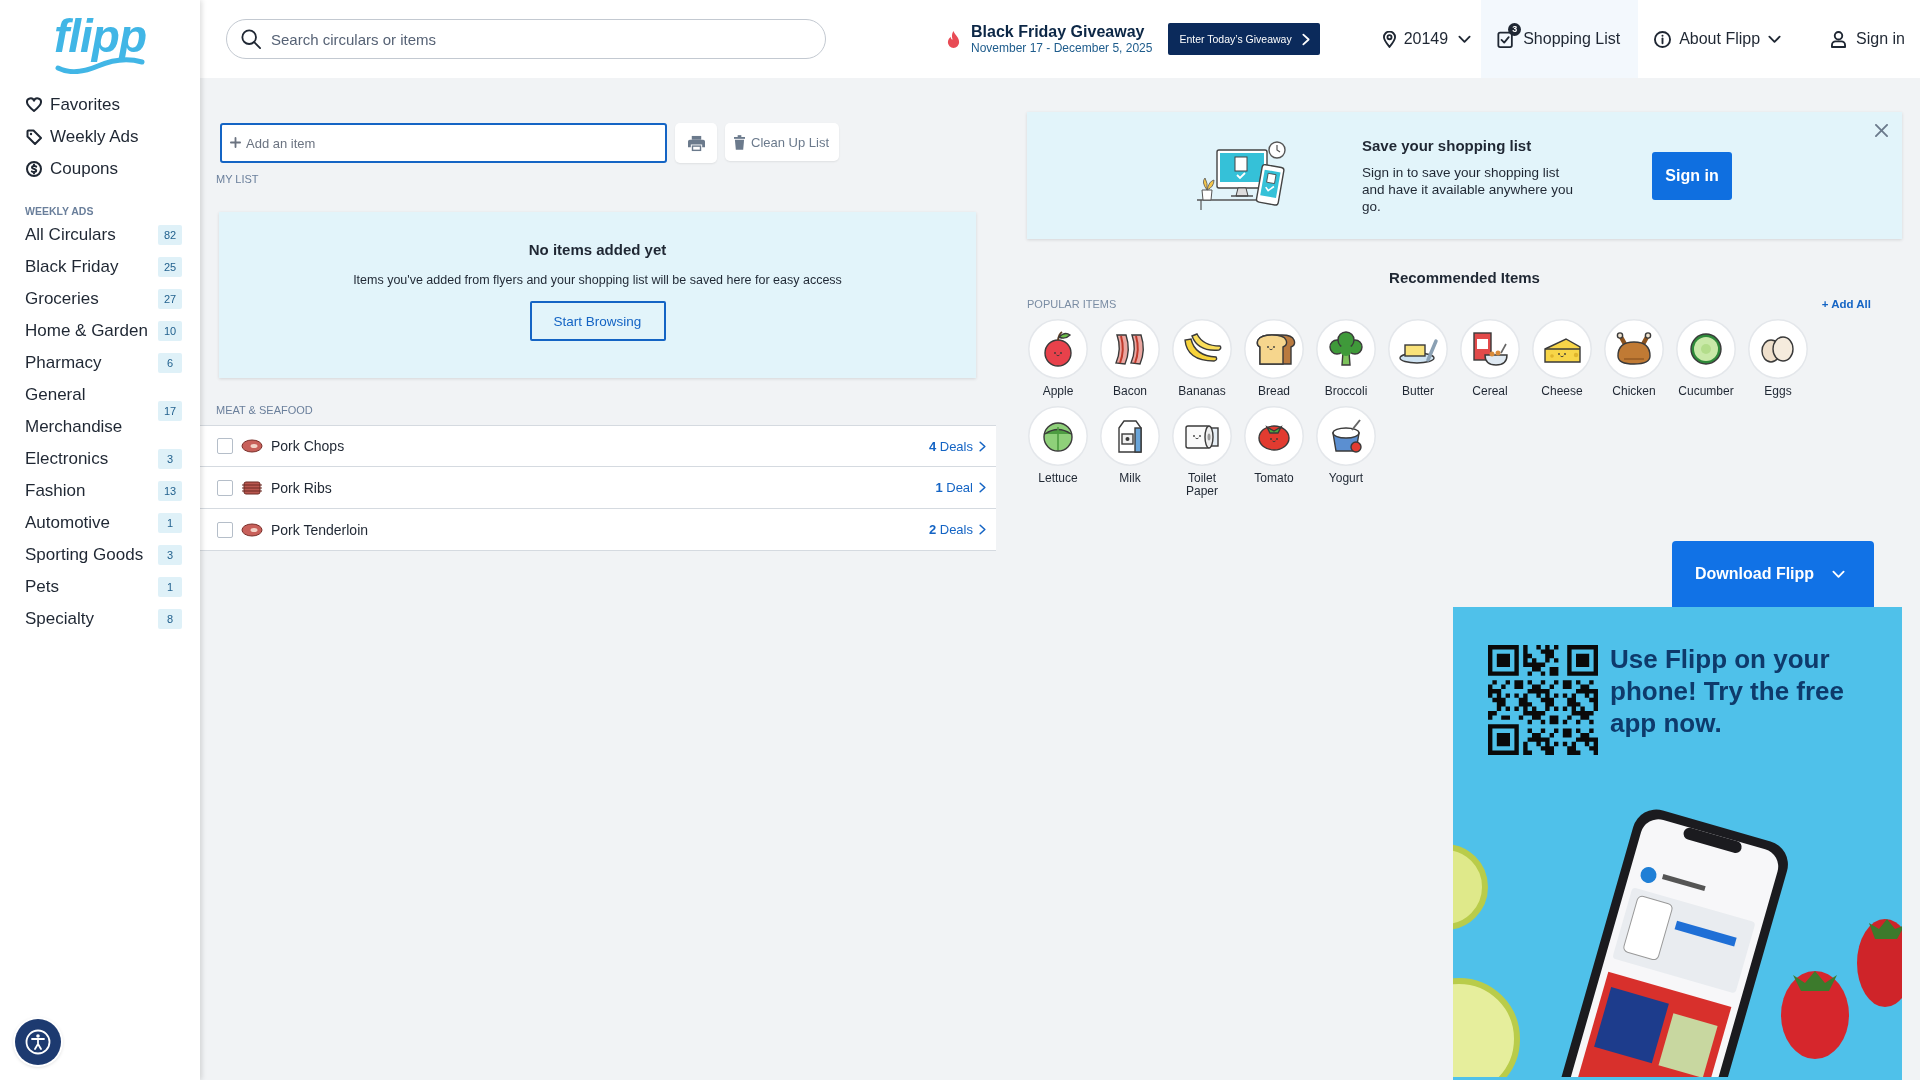  Describe the element at coordinates (1447, 146) in the screenshot. I see `banner-title: Save your shopping list` at that location.